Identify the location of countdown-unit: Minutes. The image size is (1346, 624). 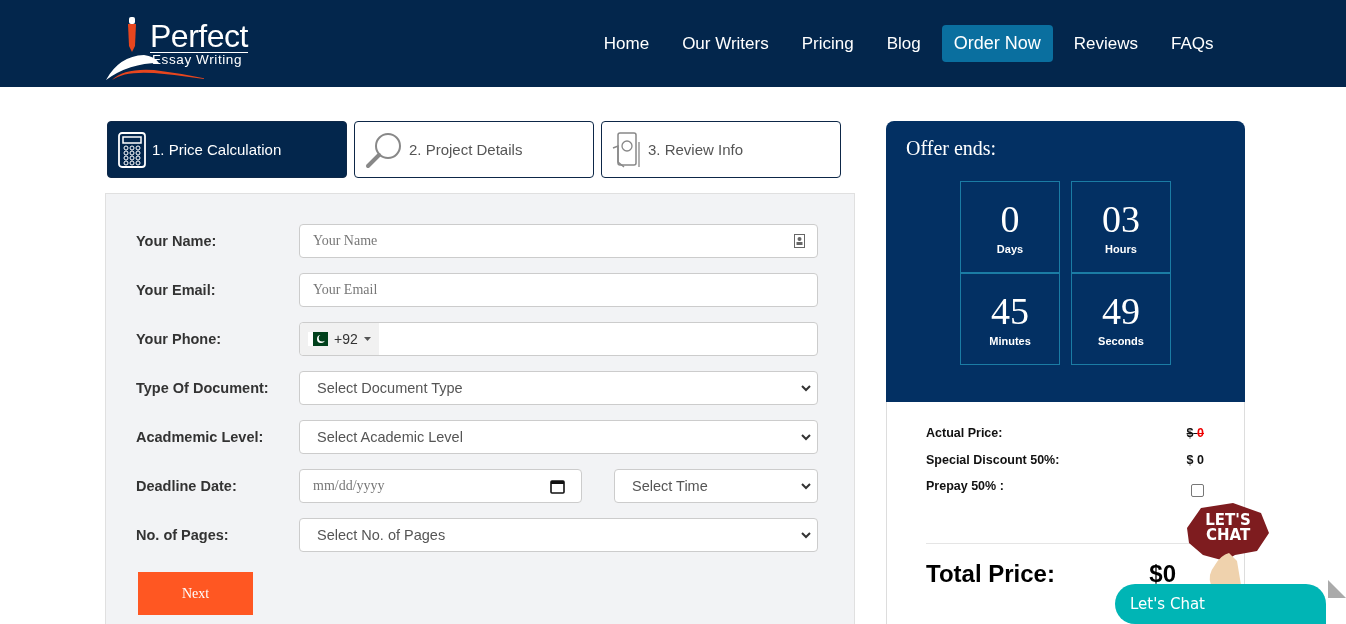
(1010, 341).